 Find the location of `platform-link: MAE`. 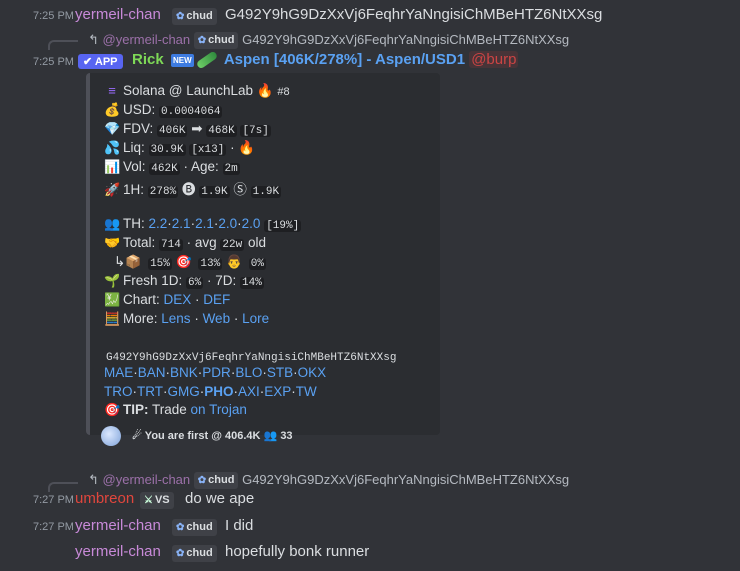

platform-link: MAE is located at coordinates (118, 372).